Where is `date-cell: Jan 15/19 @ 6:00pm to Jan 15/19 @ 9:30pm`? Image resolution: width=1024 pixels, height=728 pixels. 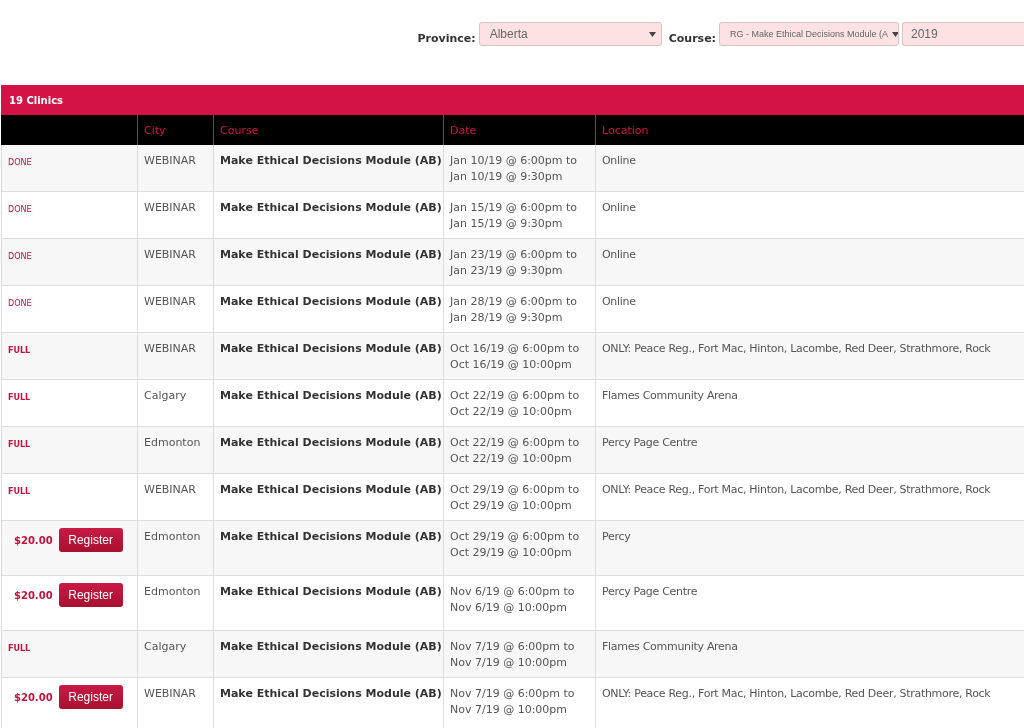 date-cell: Jan 15/19 @ 6:00pm to Jan 15/19 @ 9:30pm is located at coordinates (514, 216).